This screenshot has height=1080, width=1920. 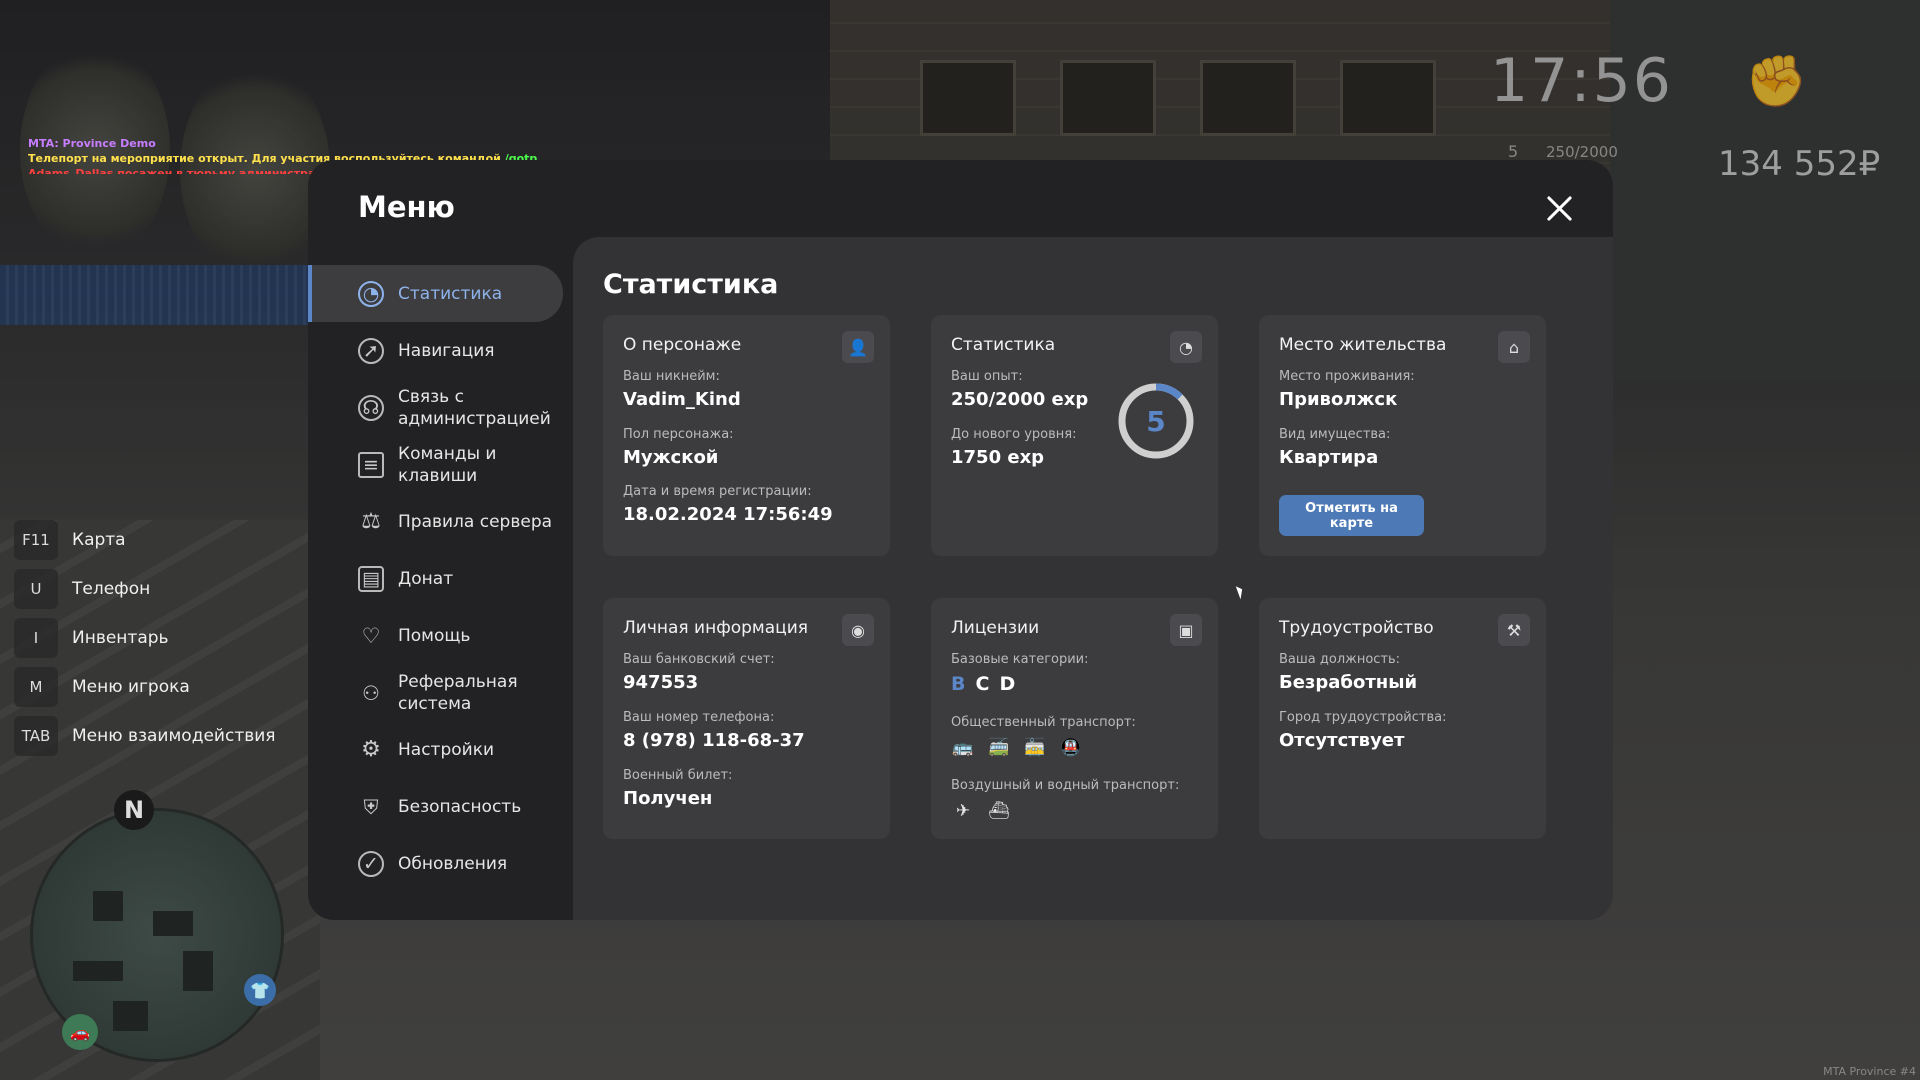 I want to click on hotkey-phone: U Телефон, so click(x=145, y=589).